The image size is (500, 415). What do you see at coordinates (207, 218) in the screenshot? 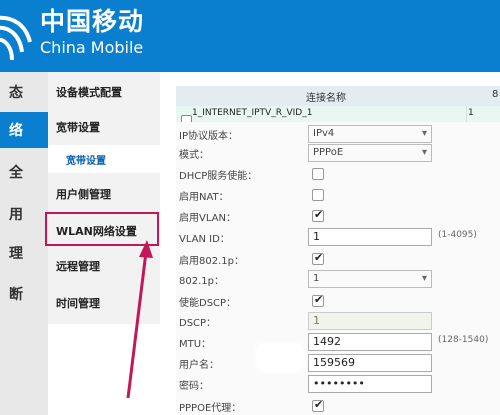
I see `vlan-label: 启用VLAN：` at bounding box center [207, 218].